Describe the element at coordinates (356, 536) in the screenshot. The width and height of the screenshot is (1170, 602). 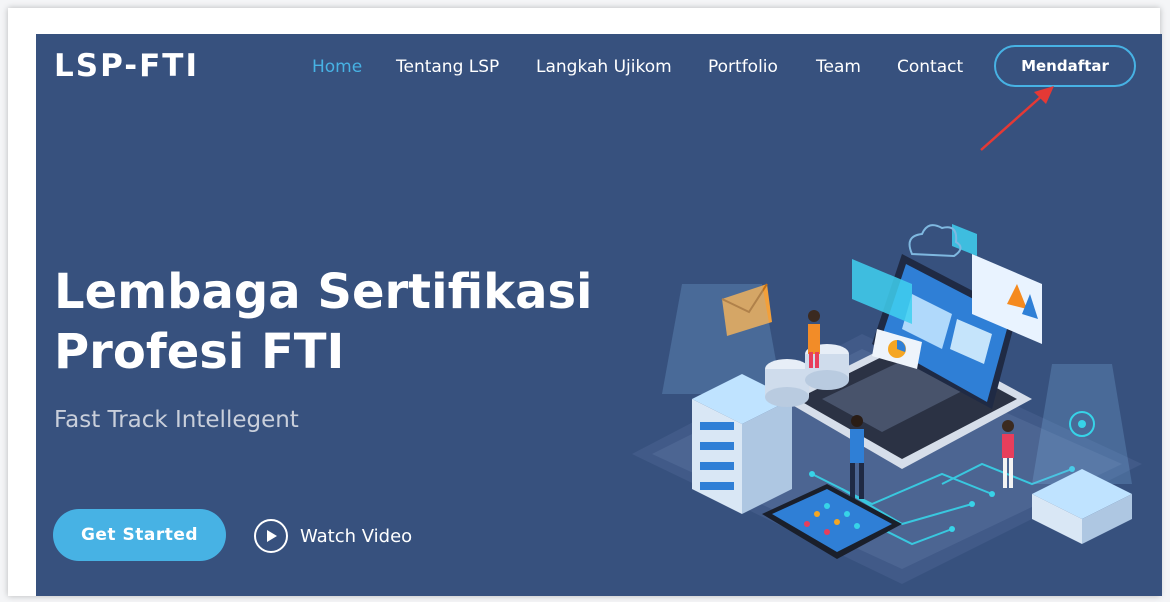
I see `watch-video-label: Watch Video` at that location.